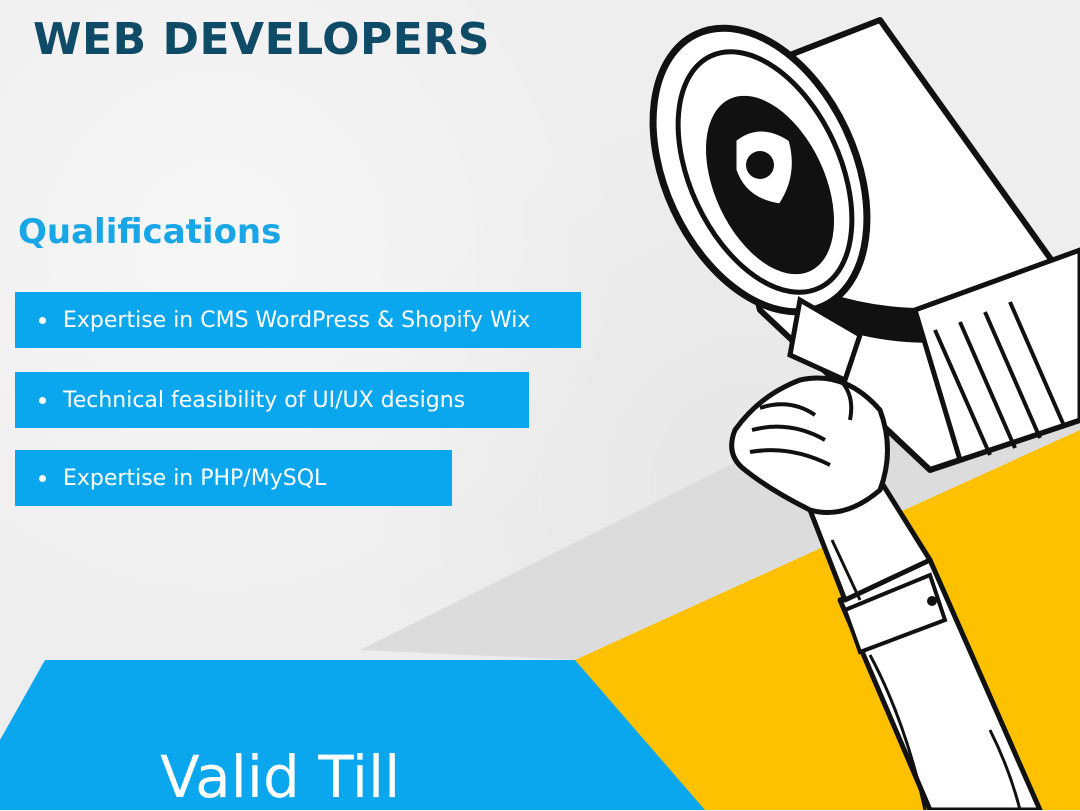 This screenshot has width=1080, height=811. I want to click on valid-till-label: Valid Till, so click(280, 777).